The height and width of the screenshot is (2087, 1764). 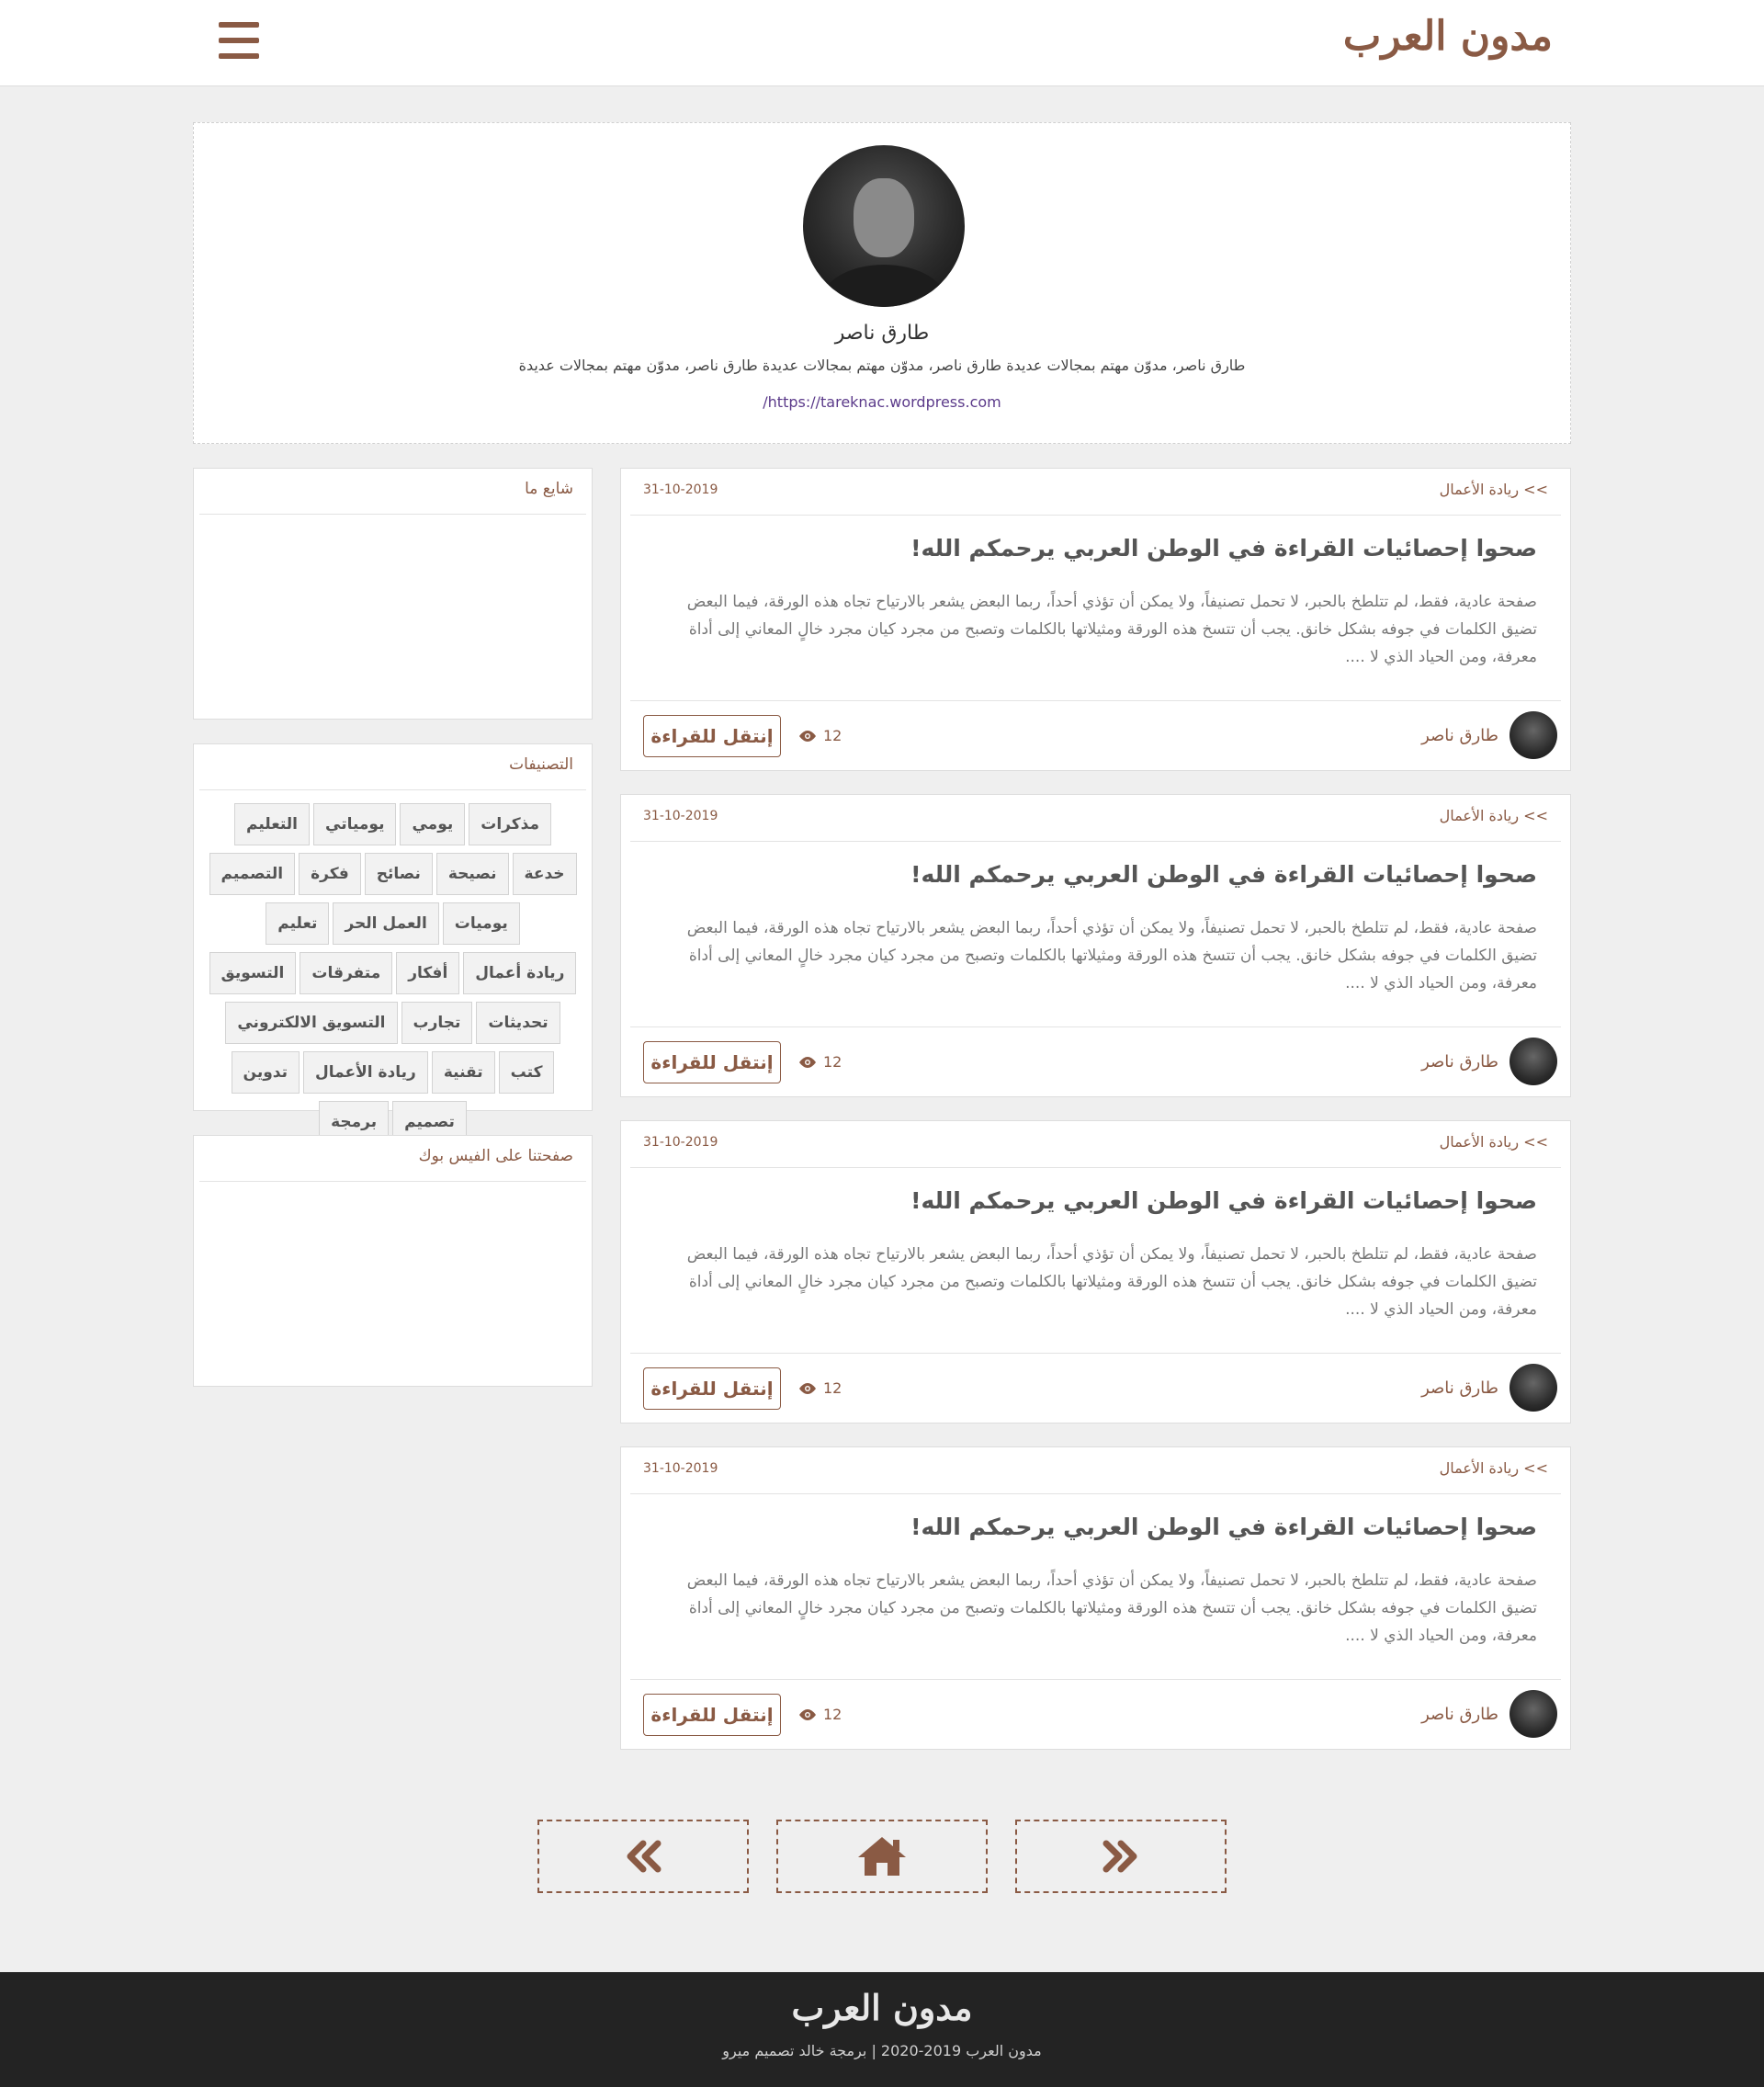 I want to click on double-chevron-right-icon, so click(x=1119, y=1856).